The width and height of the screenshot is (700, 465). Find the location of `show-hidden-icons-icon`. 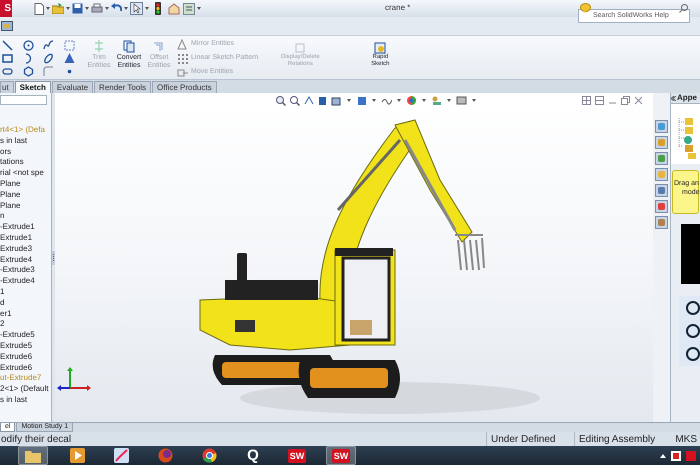

show-hidden-icons-icon is located at coordinates (663, 456).